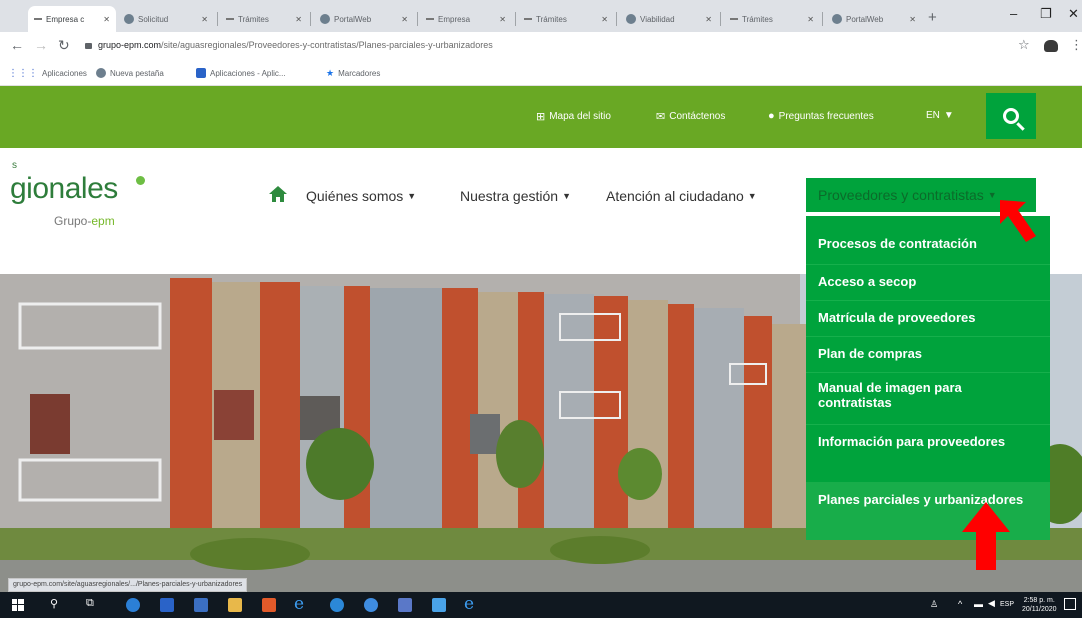  I want to click on browser-tab: Empresa c ✕, so click(72, 19).